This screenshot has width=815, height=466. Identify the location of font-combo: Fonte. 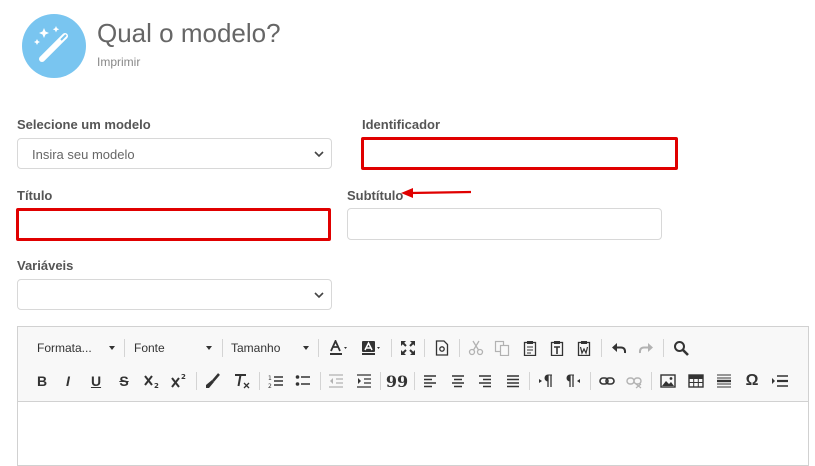
(173, 348).